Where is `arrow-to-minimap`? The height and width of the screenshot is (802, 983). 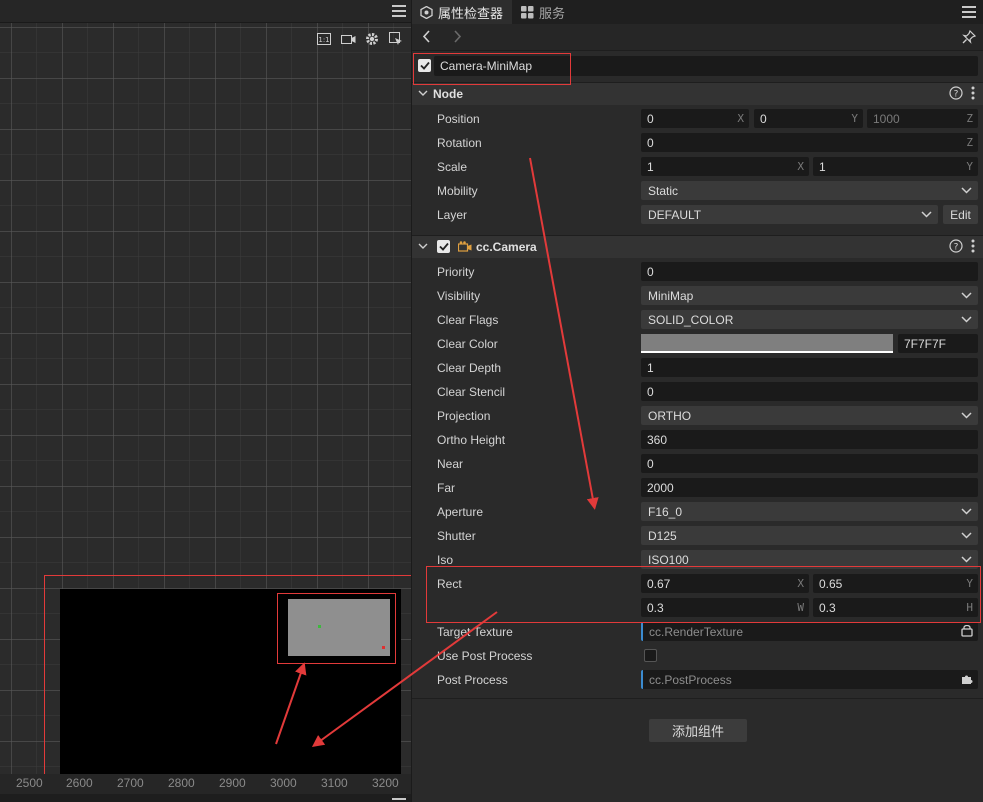 arrow-to-minimap is located at coordinates (404, 679).